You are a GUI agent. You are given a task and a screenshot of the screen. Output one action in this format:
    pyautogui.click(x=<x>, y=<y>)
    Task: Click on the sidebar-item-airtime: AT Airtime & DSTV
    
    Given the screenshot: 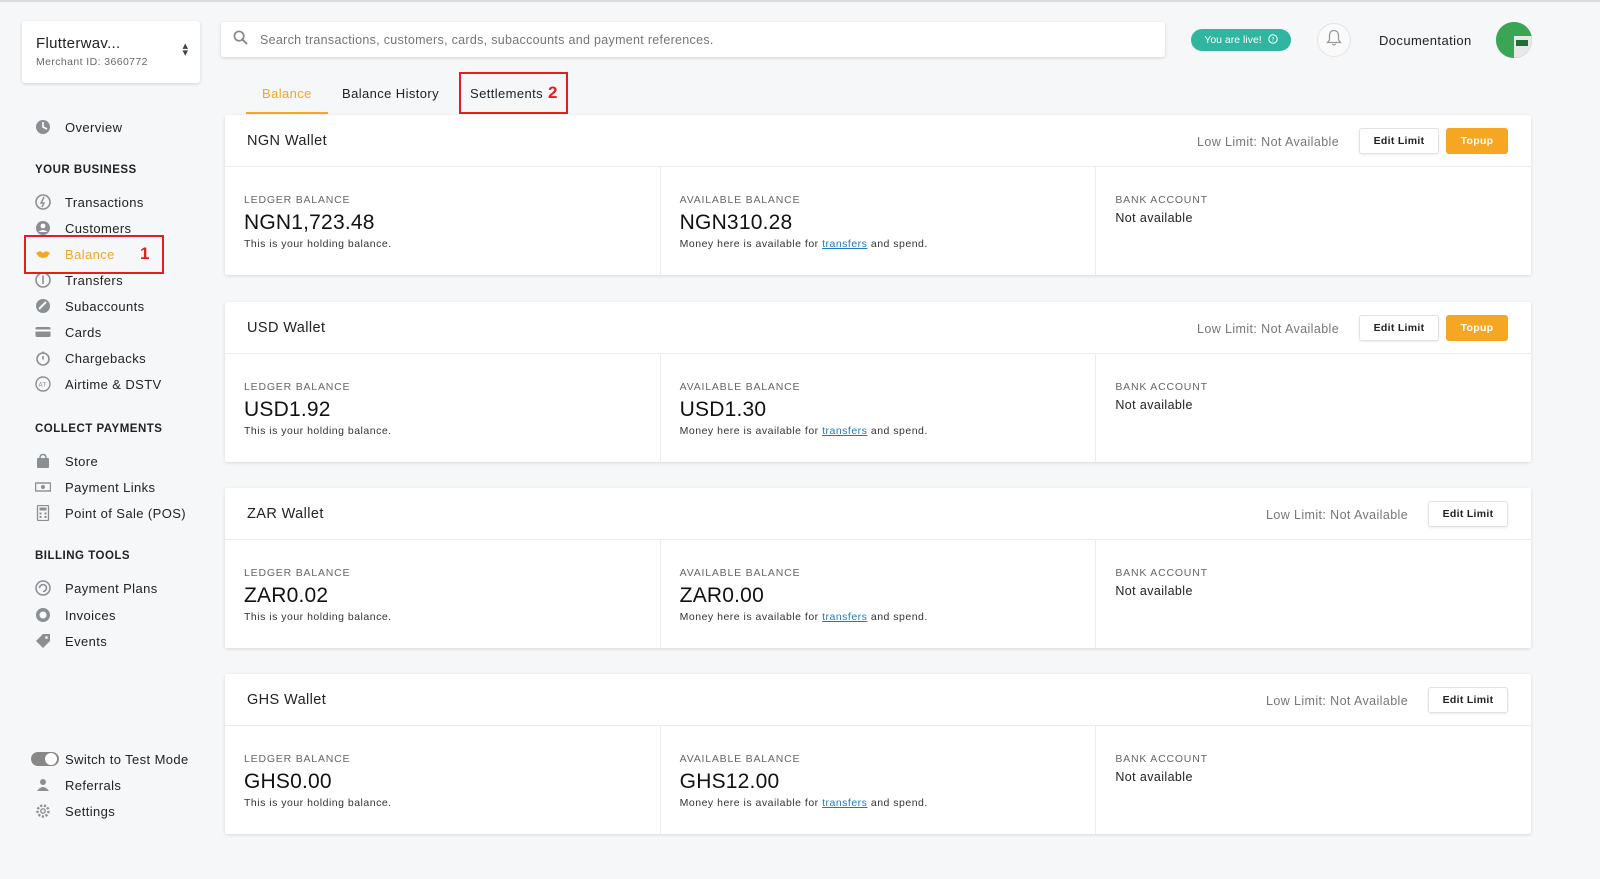 What is the action you would take?
    pyautogui.click(x=98, y=384)
    